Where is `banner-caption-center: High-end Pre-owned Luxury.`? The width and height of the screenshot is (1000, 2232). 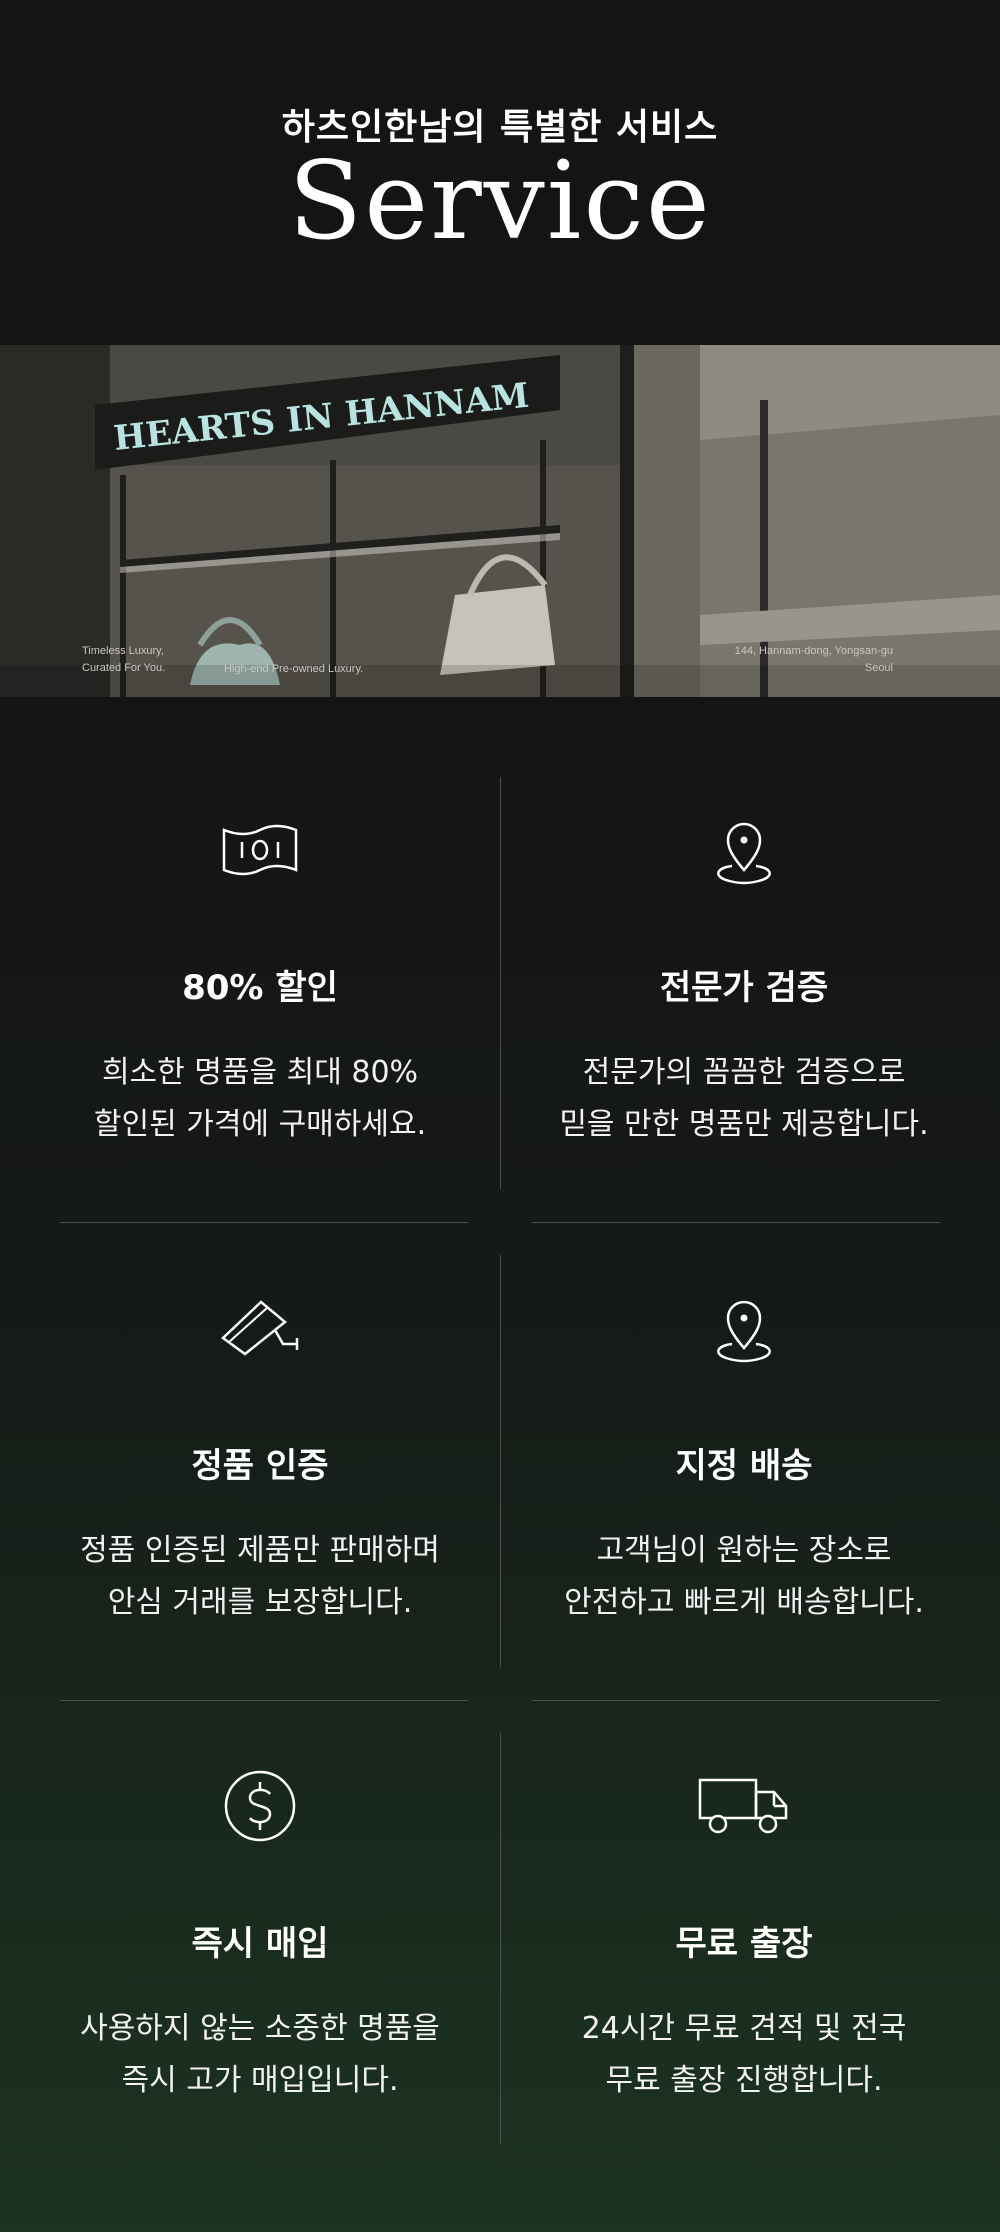
banner-caption-center: High-end Pre-owned Luxury. is located at coordinates (294, 669).